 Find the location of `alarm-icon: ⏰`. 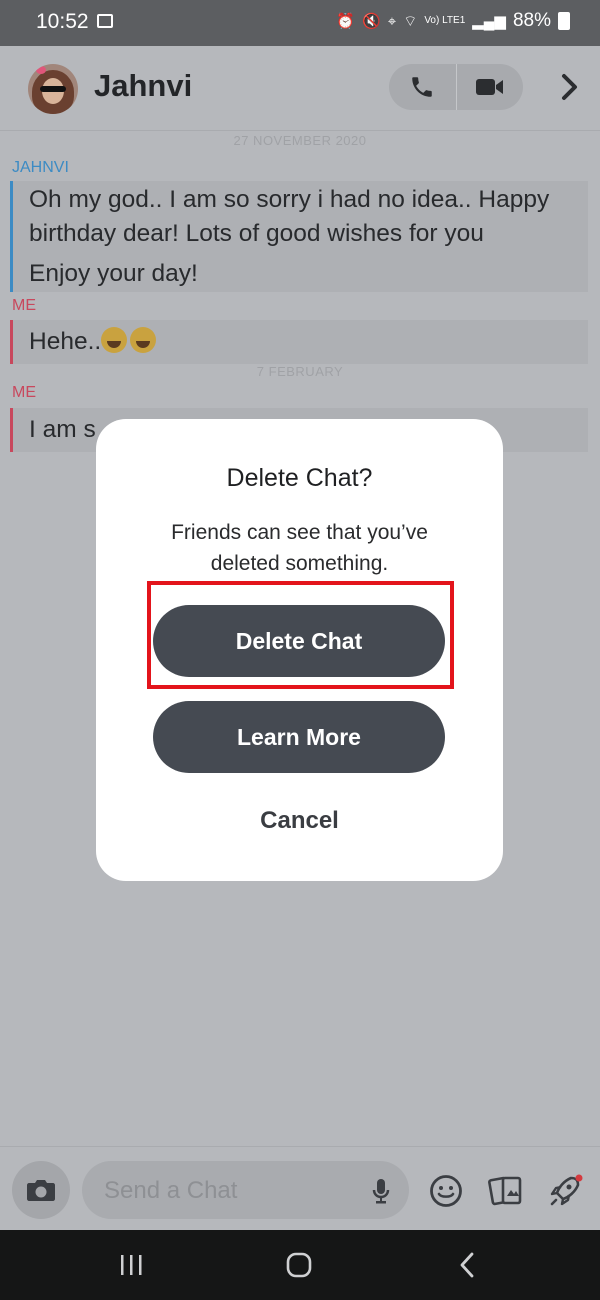

alarm-icon: ⏰ is located at coordinates (346, 21).